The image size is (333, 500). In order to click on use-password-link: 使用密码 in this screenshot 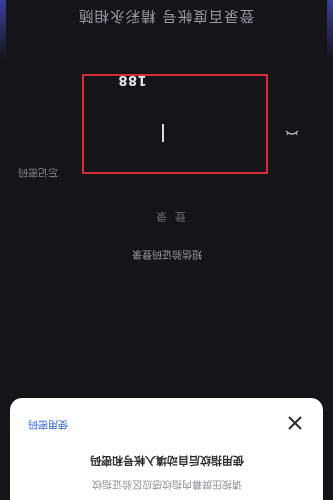, I will do `click(48, 425)`.